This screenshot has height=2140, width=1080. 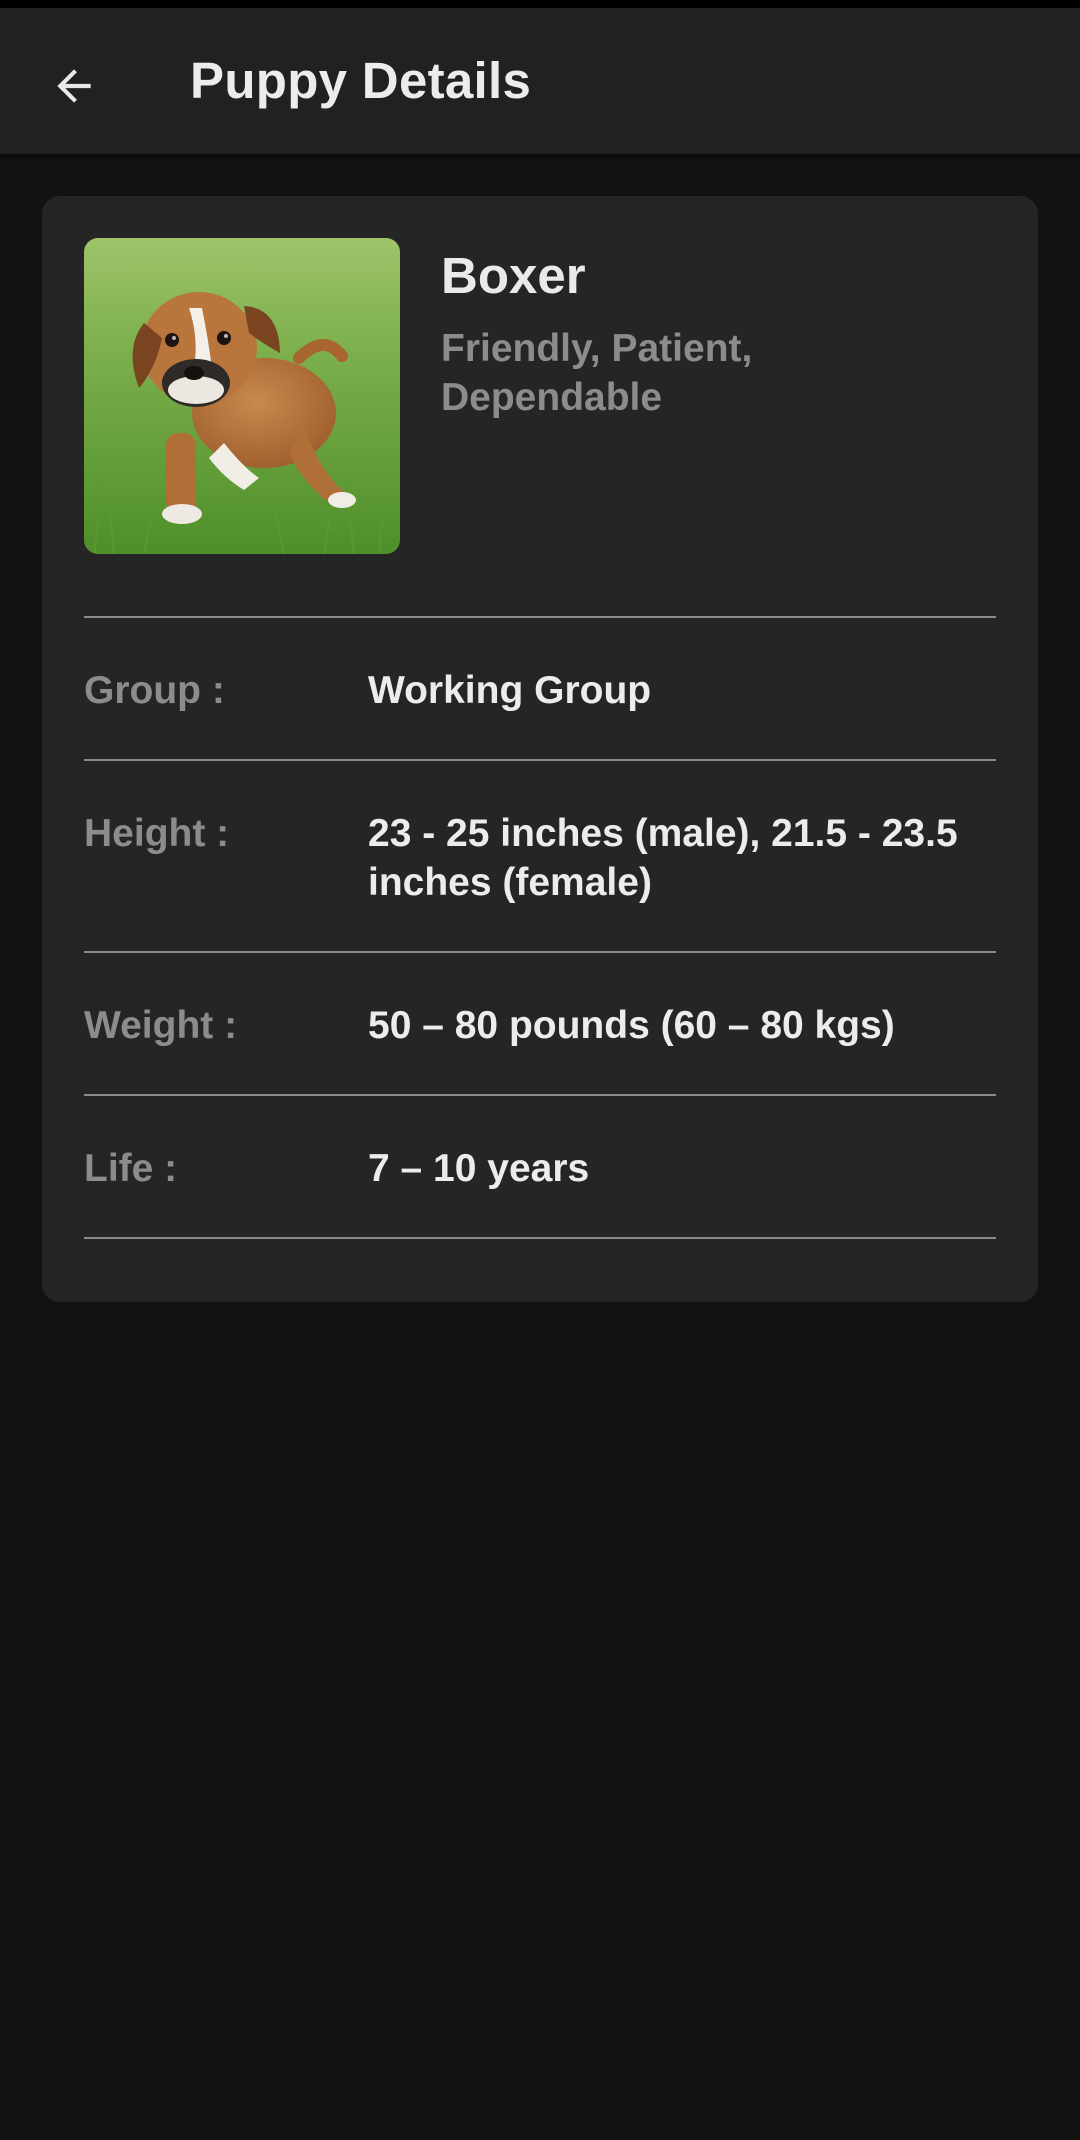 What do you see at coordinates (513, 275) in the screenshot?
I see `breed-name: Boxer` at bounding box center [513, 275].